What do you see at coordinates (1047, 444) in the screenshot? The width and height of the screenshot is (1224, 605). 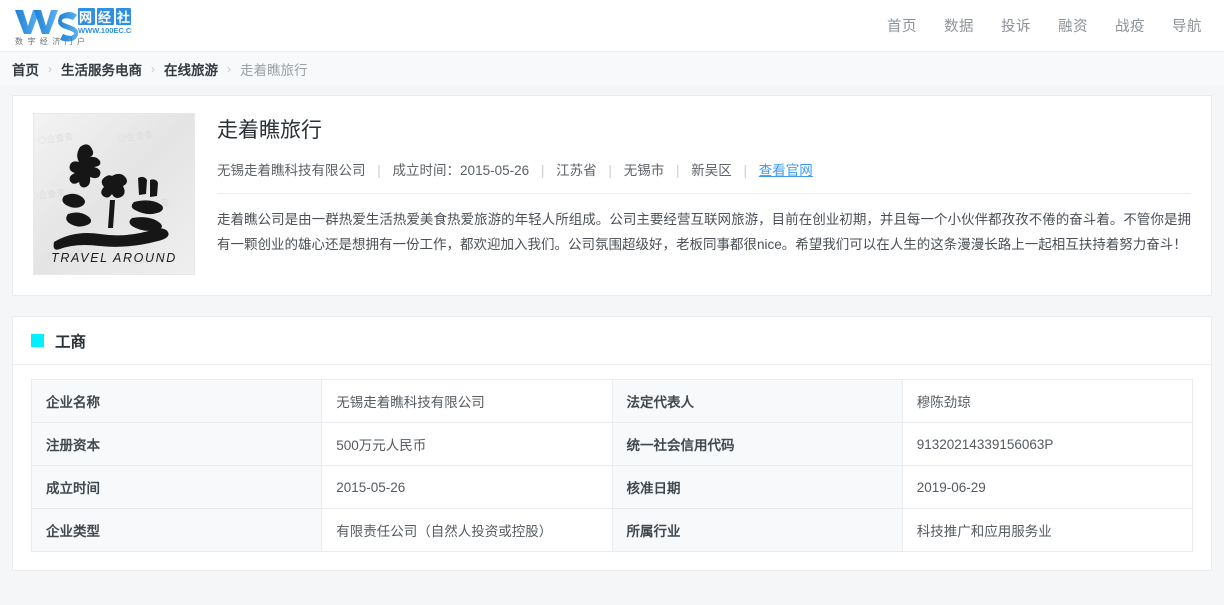 I see `cell-value: 91320214339156063P` at bounding box center [1047, 444].